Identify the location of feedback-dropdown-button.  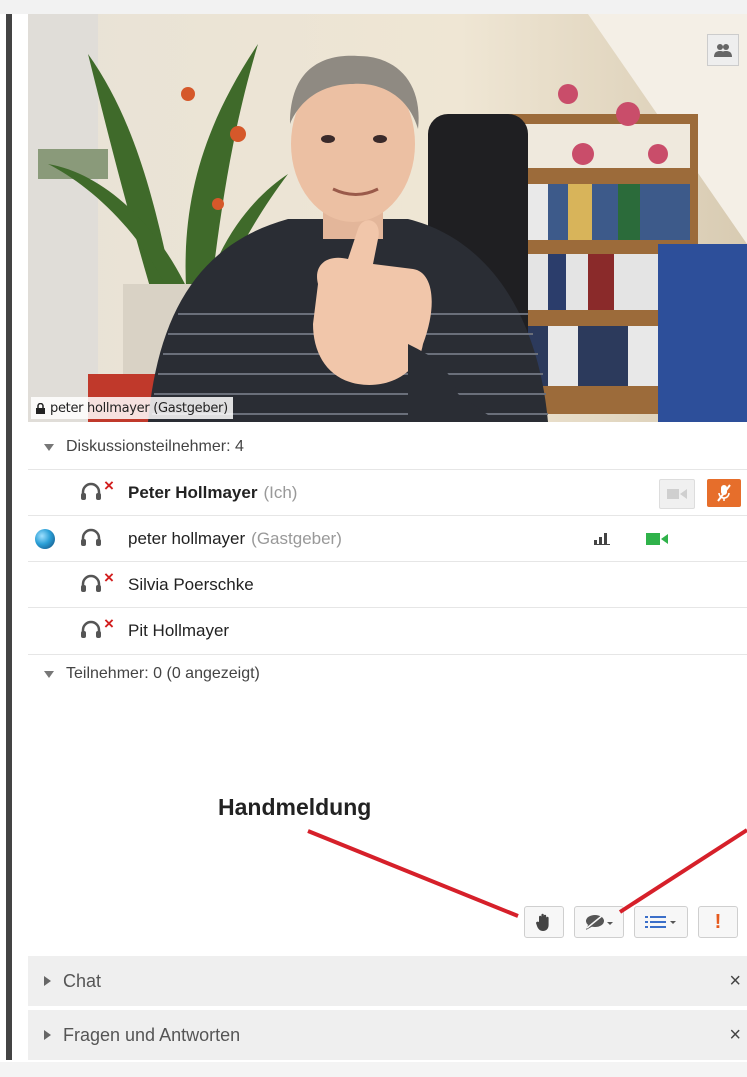
(599, 922).